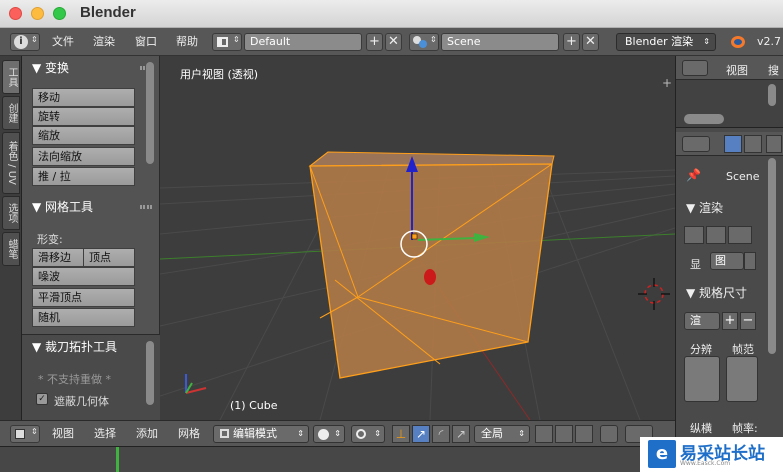 The image size is (783, 472). Describe the element at coordinates (702, 379) in the screenshot. I see `resolution-fields` at that location.